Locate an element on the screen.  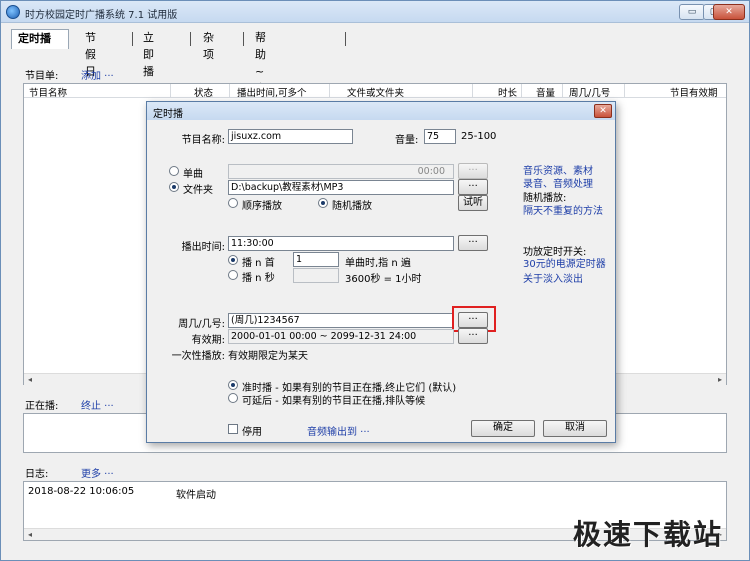
ontime-radio is located at coordinates (233, 385).